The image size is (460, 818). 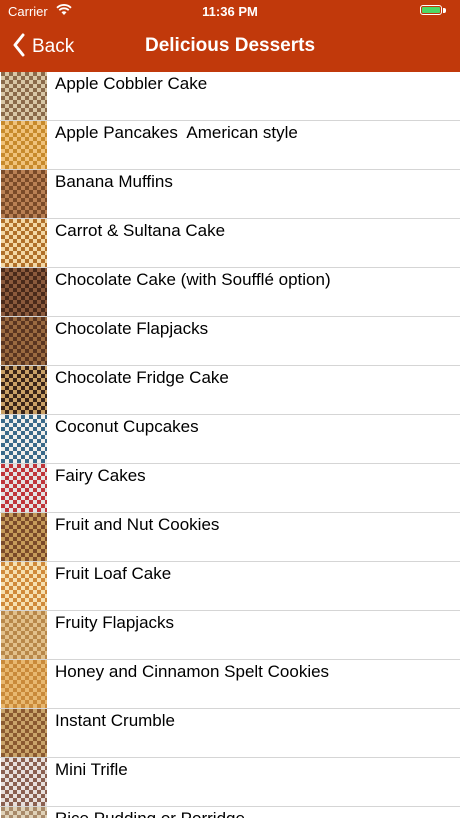 I want to click on recipe-name: Carrot & Sultana Cake, so click(x=140, y=230).